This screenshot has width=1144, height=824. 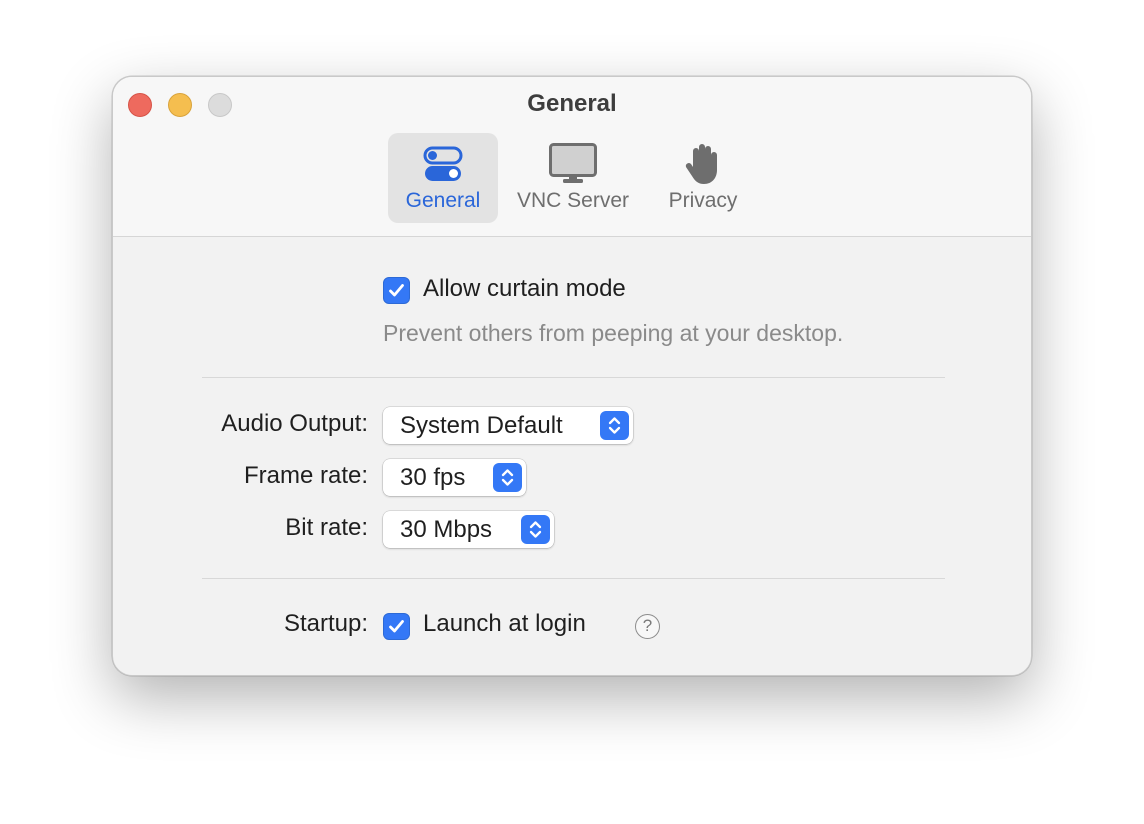 I want to click on tab-label: VNC Server, so click(x=573, y=200).